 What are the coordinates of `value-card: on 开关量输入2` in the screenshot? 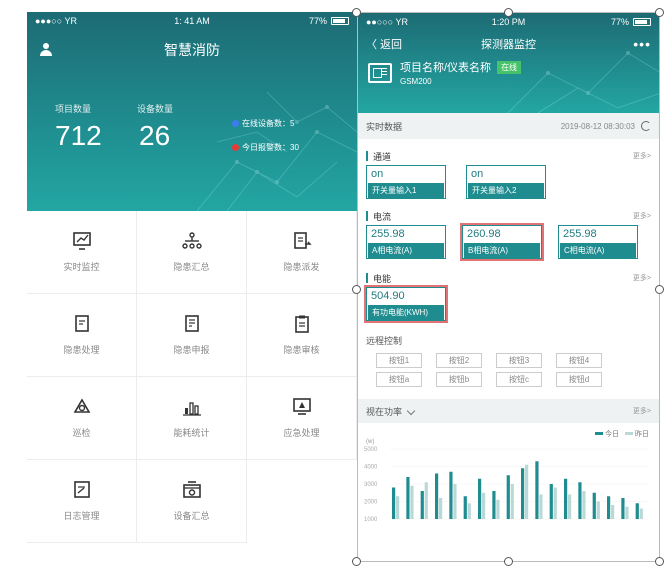 It's located at (506, 182).